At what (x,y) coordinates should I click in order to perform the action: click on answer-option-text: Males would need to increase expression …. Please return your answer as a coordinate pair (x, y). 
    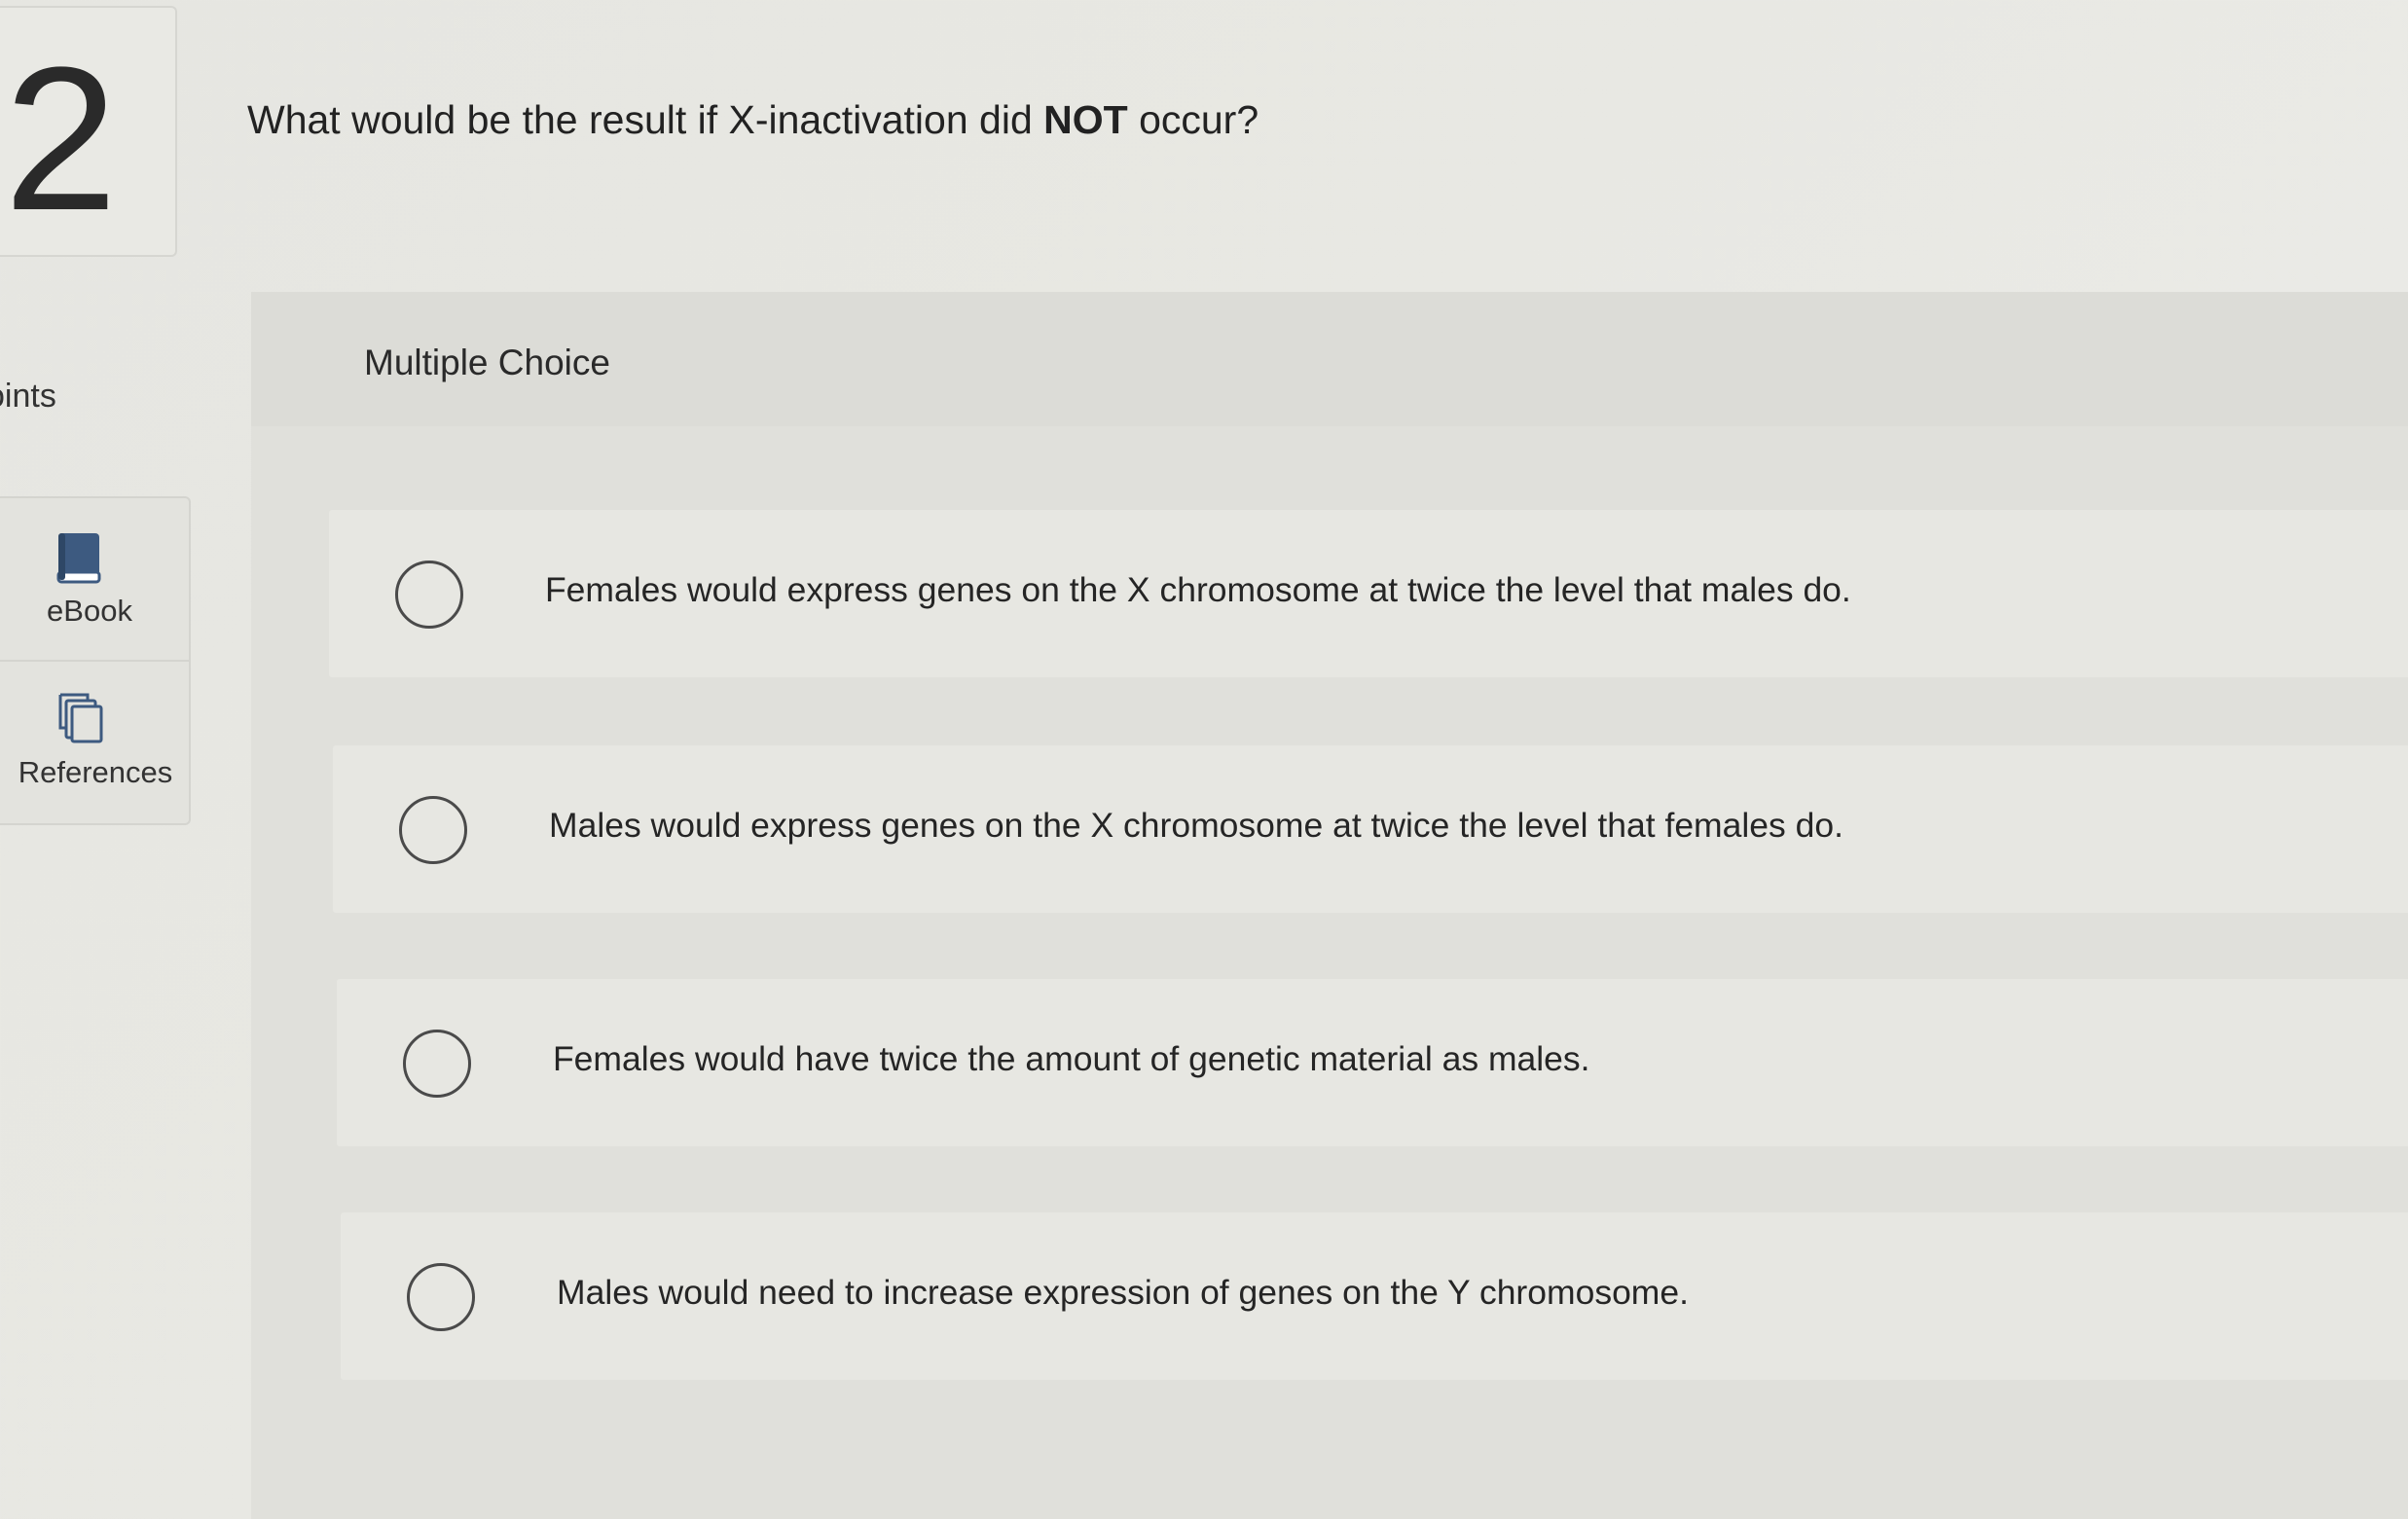
    Looking at the image, I should click on (1123, 1293).